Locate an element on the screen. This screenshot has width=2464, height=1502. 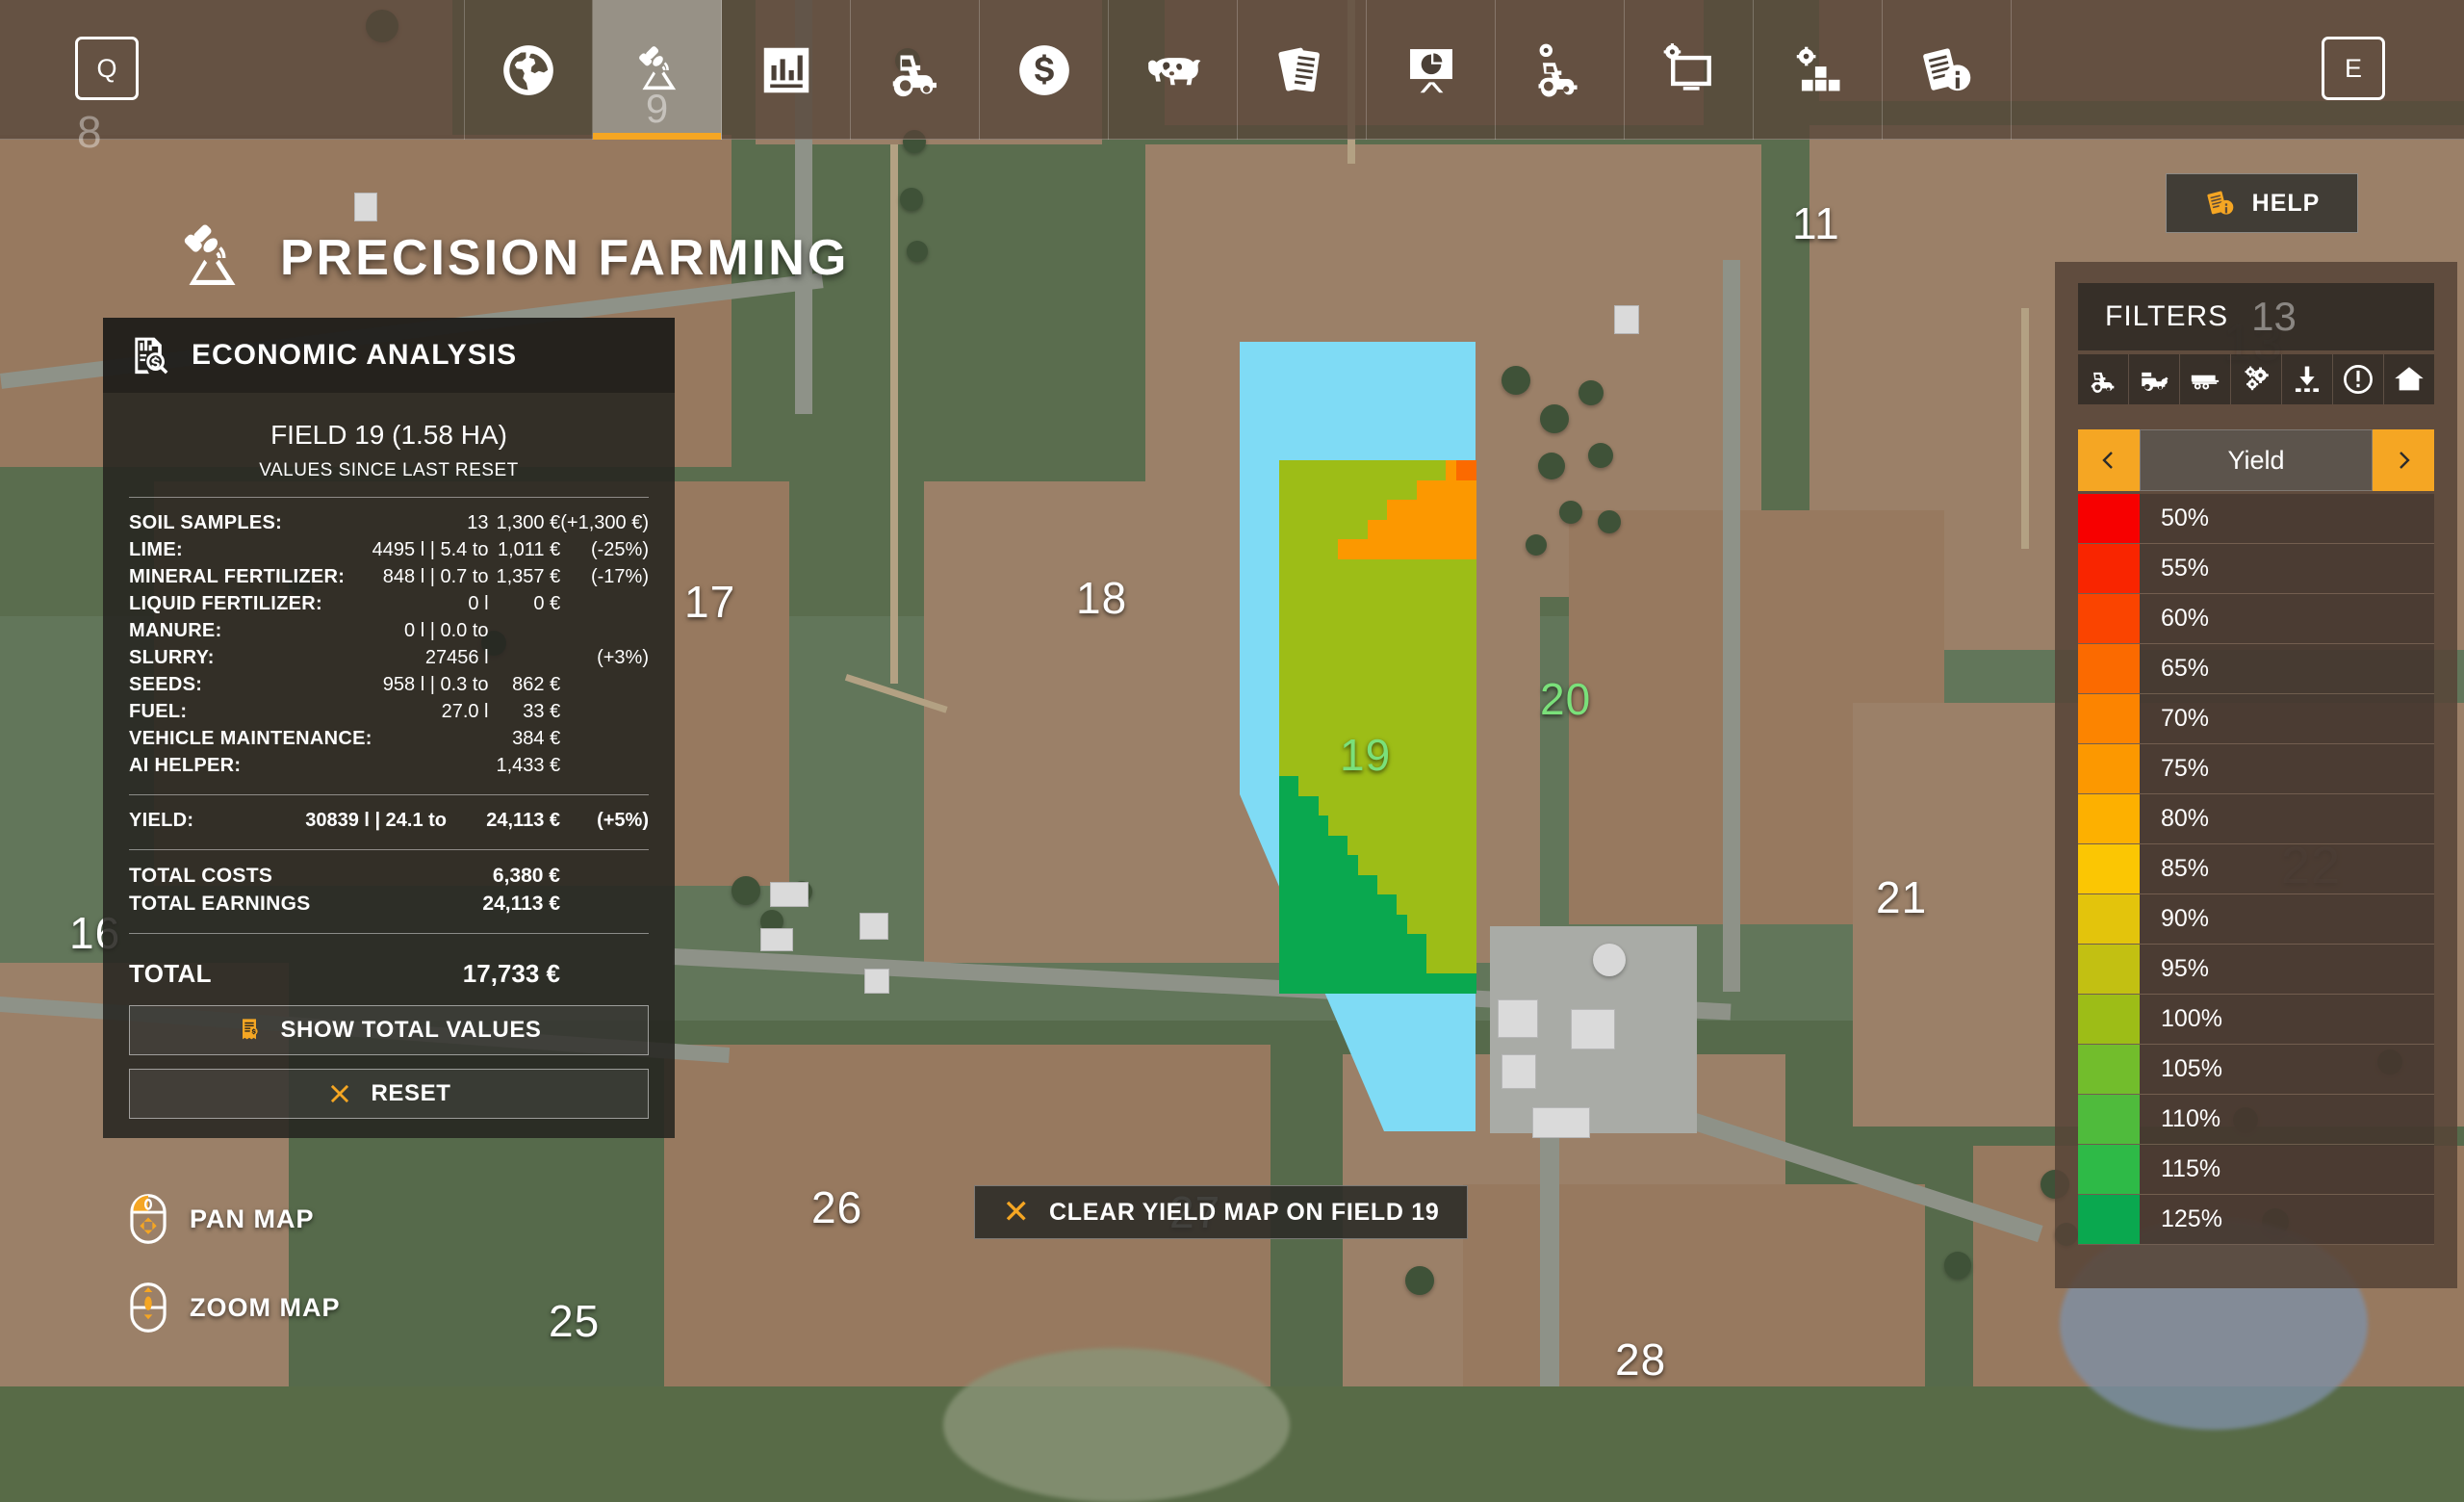
legend-row: 70% is located at coordinates (2256, 719).